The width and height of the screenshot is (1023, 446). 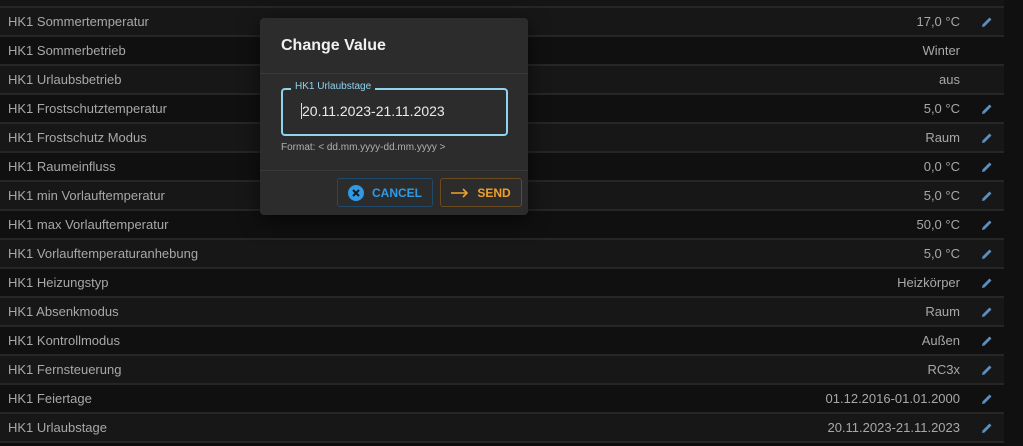 What do you see at coordinates (938, 21) in the screenshot?
I see `row-value: 17,0 °C` at bounding box center [938, 21].